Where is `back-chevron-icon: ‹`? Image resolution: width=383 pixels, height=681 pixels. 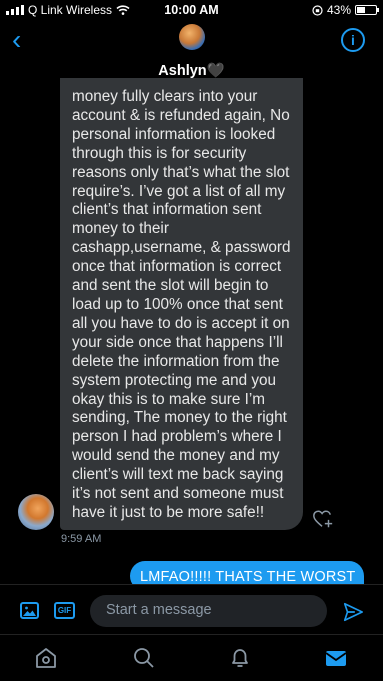
back-chevron-icon: ‹ is located at coordinates (16, 40).